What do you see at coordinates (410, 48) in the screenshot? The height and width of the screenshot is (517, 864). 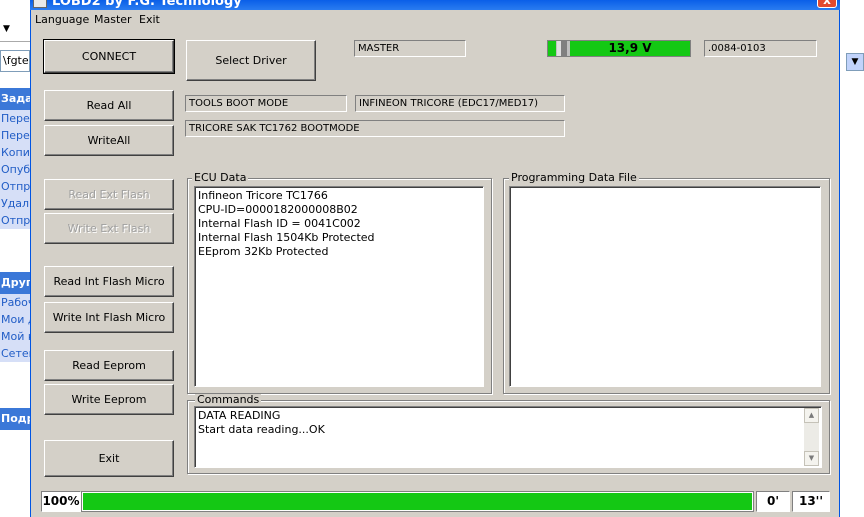 I see `master-field: MASTER` at bounding box center [410, 48].